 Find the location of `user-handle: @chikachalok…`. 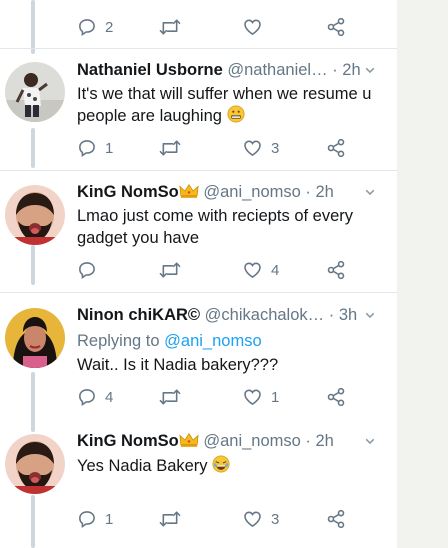

user-handle: @chikachalok… is located at coordinates (264, 315).